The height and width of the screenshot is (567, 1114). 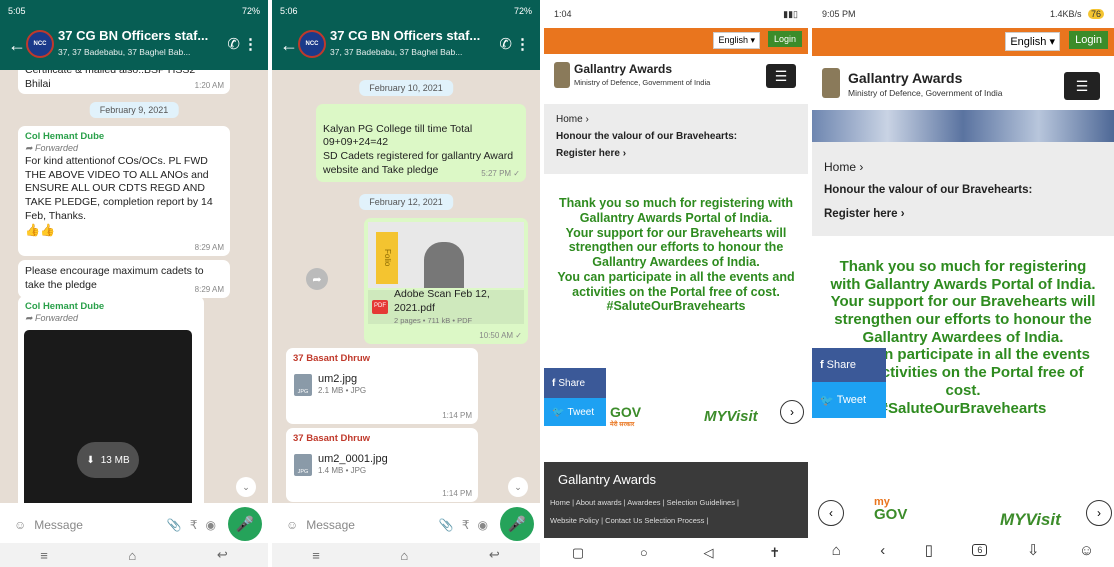 What do you see at coordinates (625, 416) in the screenshot?
I see `mygov-logo: GOV मेरी सरकार` at bounding box center [625, 416].